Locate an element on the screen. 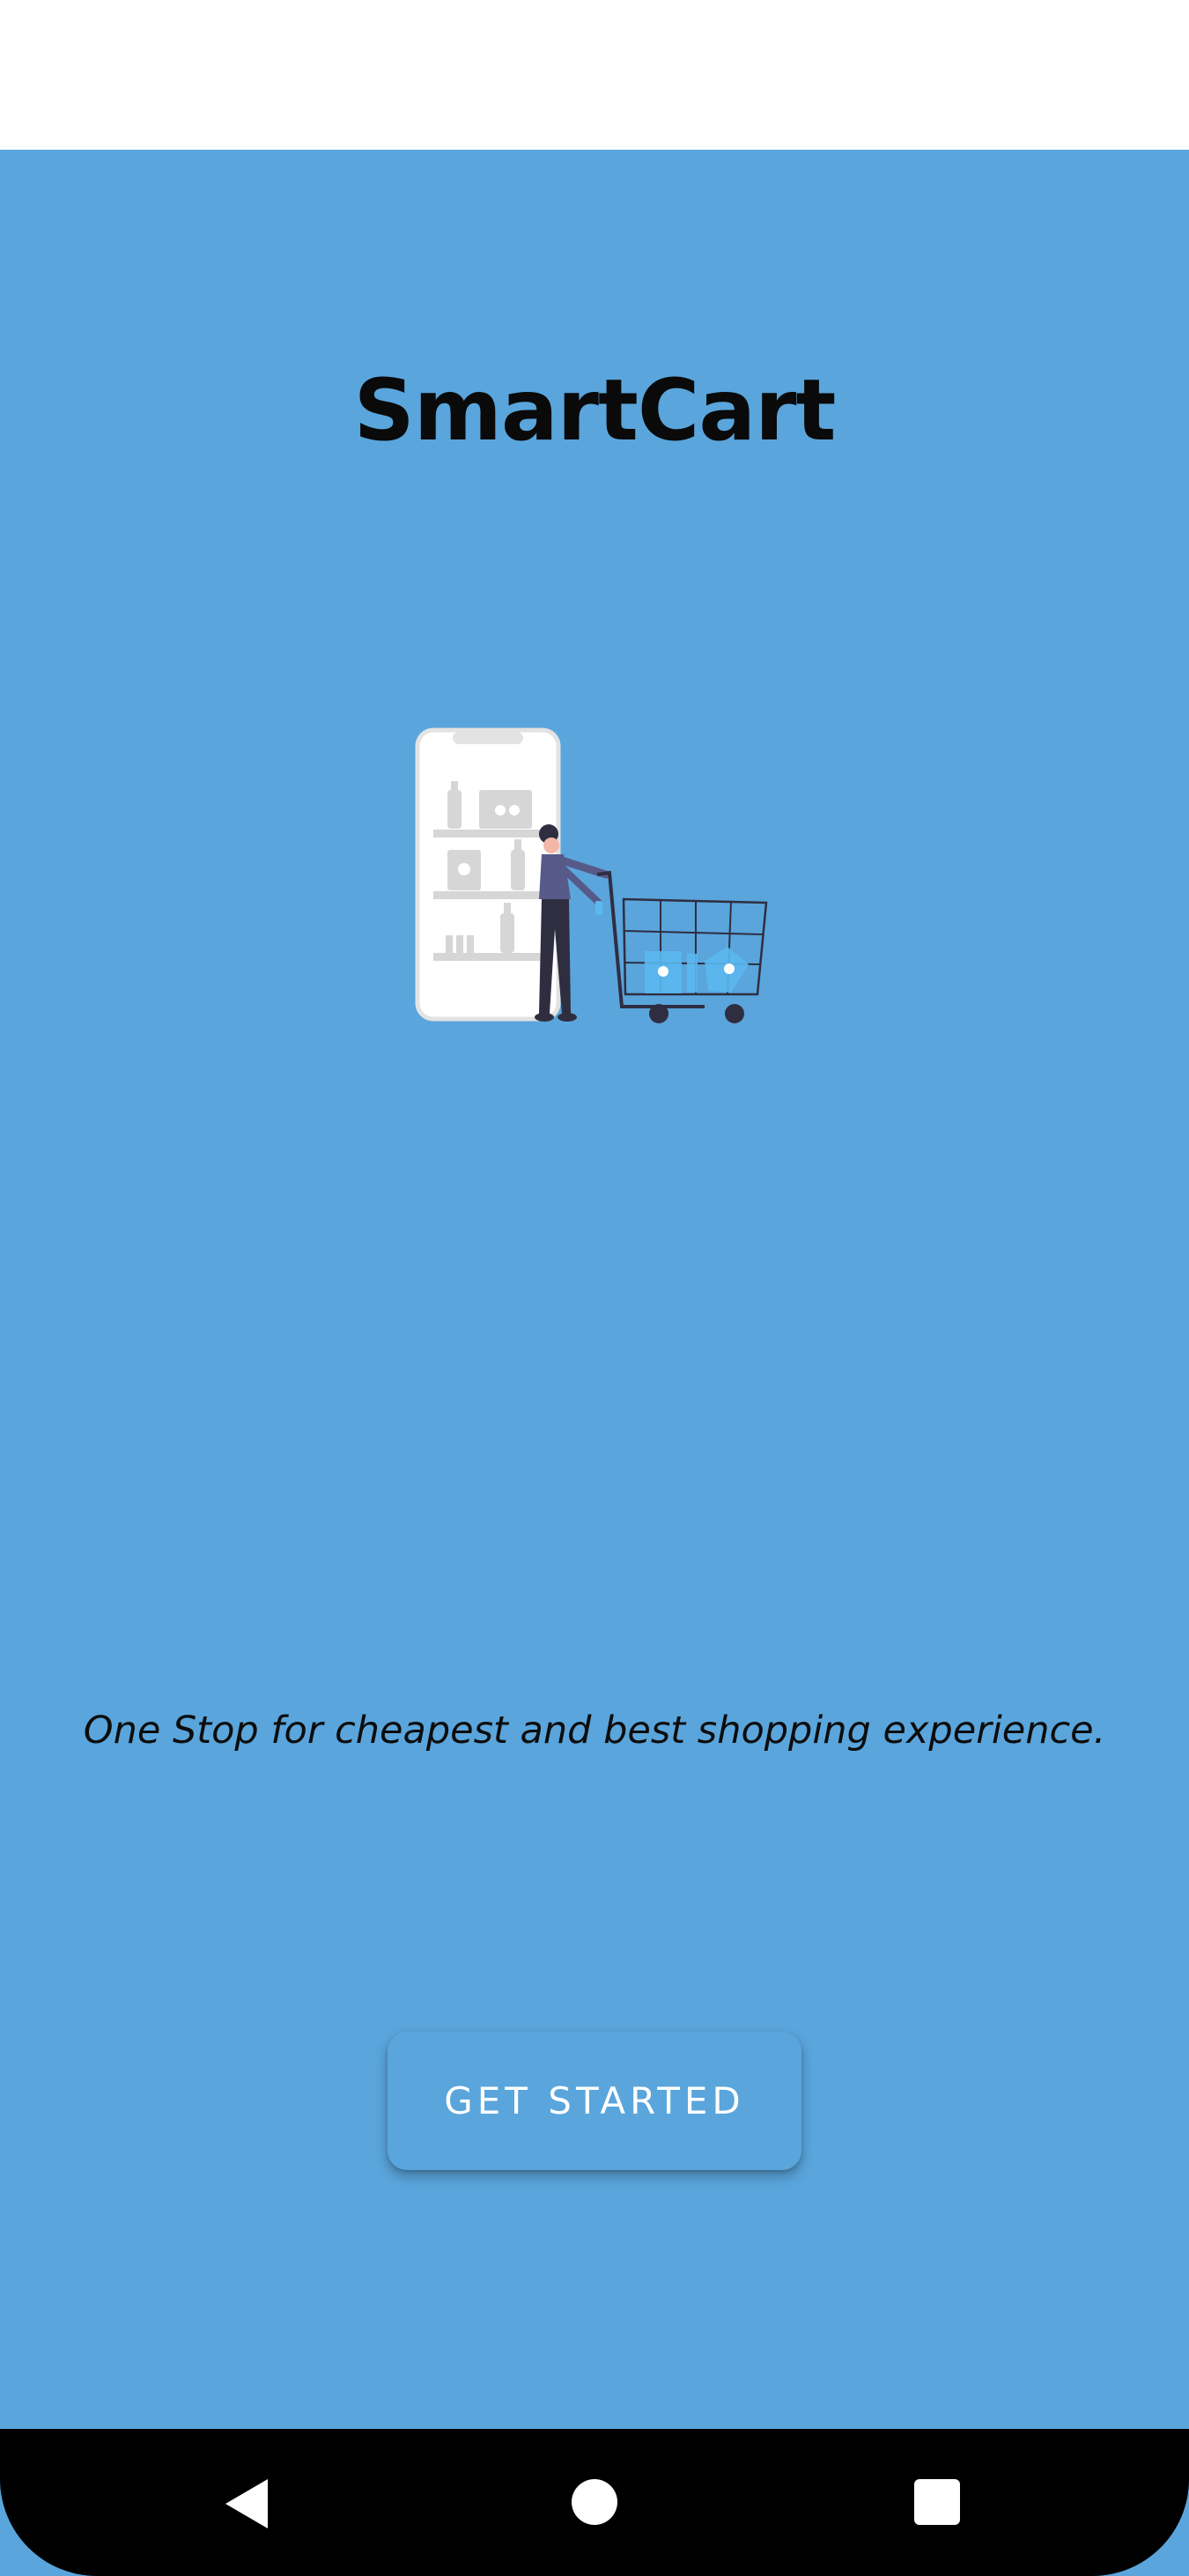  recents-icon is located at coordinates (937, 2502).